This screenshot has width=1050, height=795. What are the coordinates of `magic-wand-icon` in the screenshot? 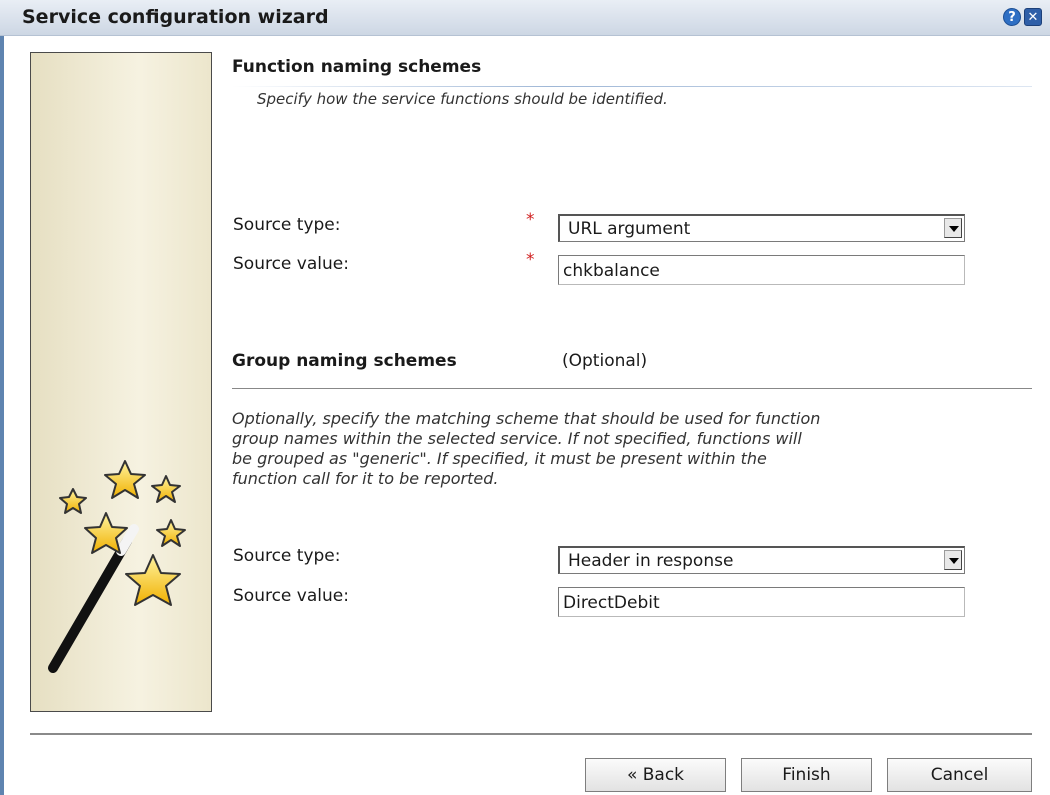 It's located at (117, 566).